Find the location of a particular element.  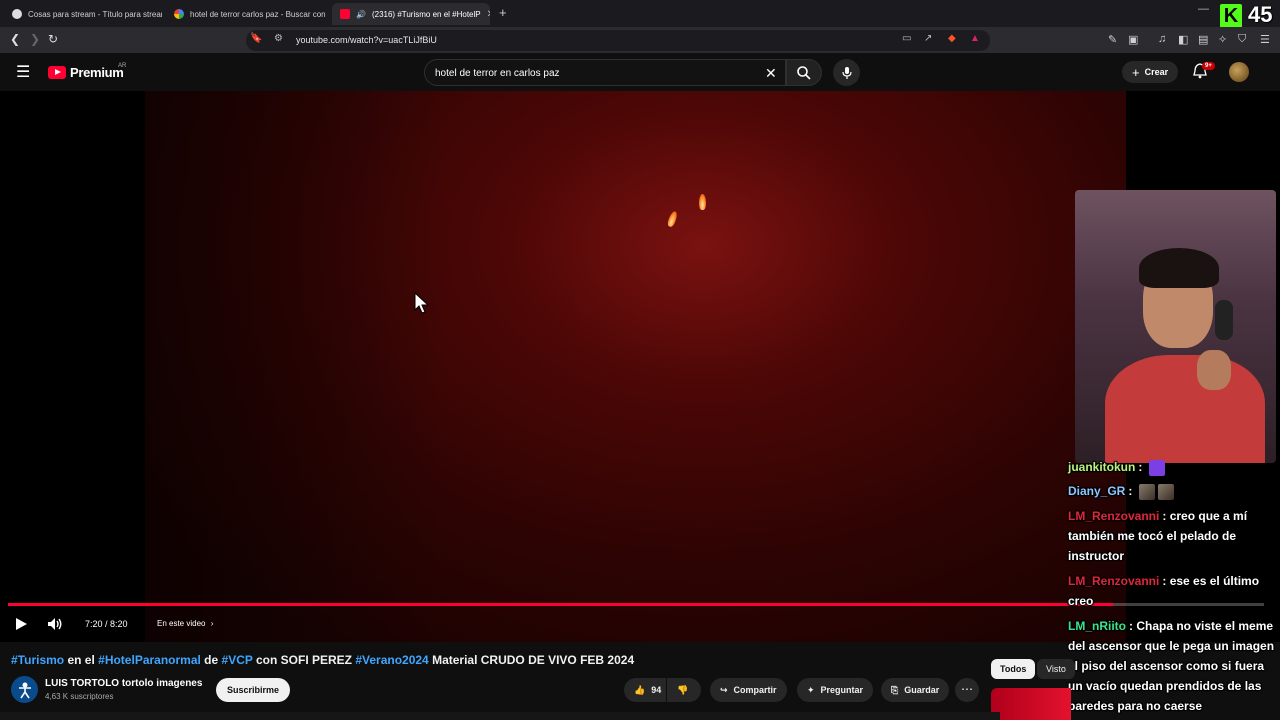

create-button: + Crear is located at coordinates (1150, 72).